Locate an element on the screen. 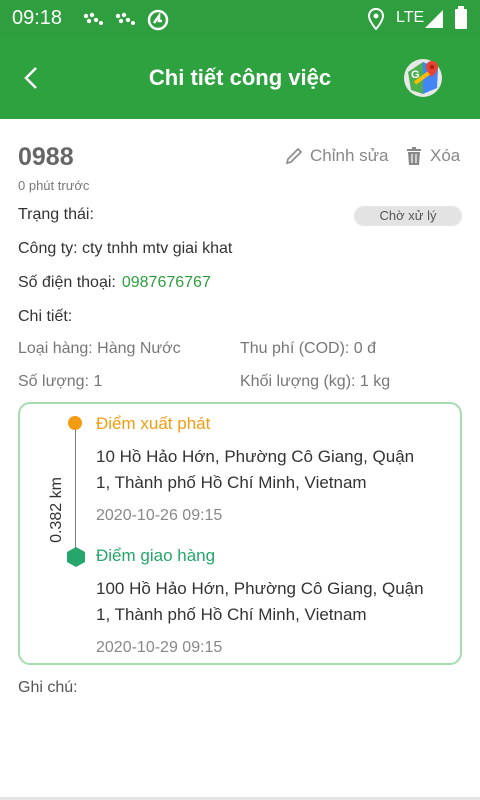  phone-row: Số điện thoại: 0987676767 is located at coordinates (114, 283).